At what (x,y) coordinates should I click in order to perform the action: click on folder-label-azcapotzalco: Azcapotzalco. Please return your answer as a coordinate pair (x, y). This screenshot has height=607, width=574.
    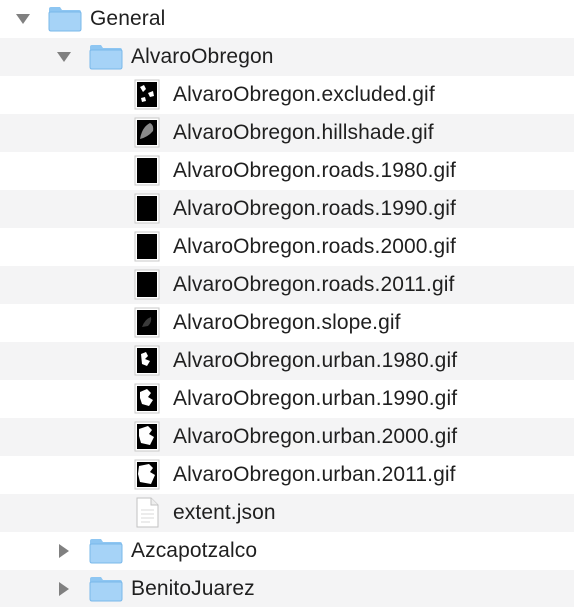
    Looking at the image, I should click on (194, 550).